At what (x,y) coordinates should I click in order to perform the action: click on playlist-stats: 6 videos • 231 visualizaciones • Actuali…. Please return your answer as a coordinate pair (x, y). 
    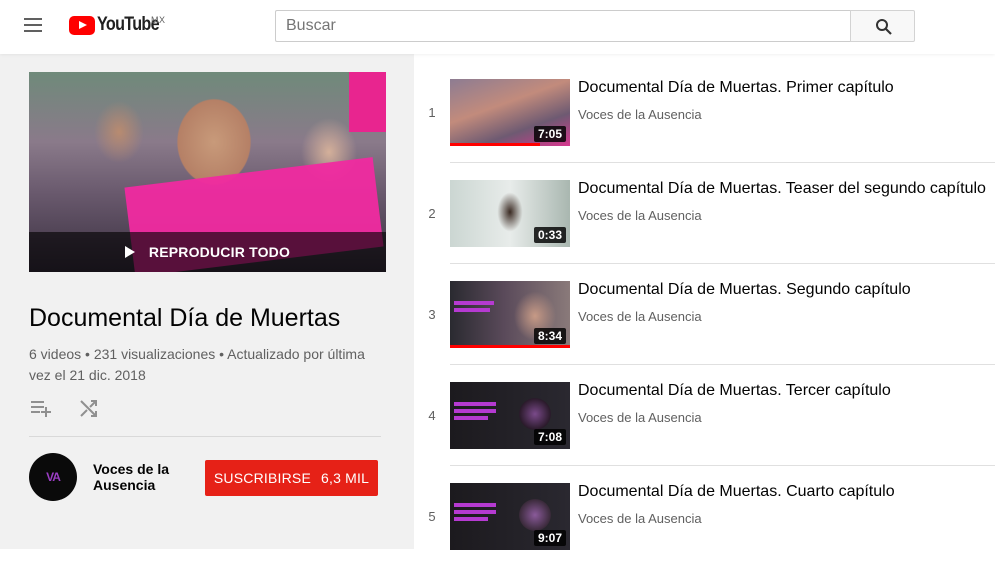
    Looking at the image, I should click on (197, 364).